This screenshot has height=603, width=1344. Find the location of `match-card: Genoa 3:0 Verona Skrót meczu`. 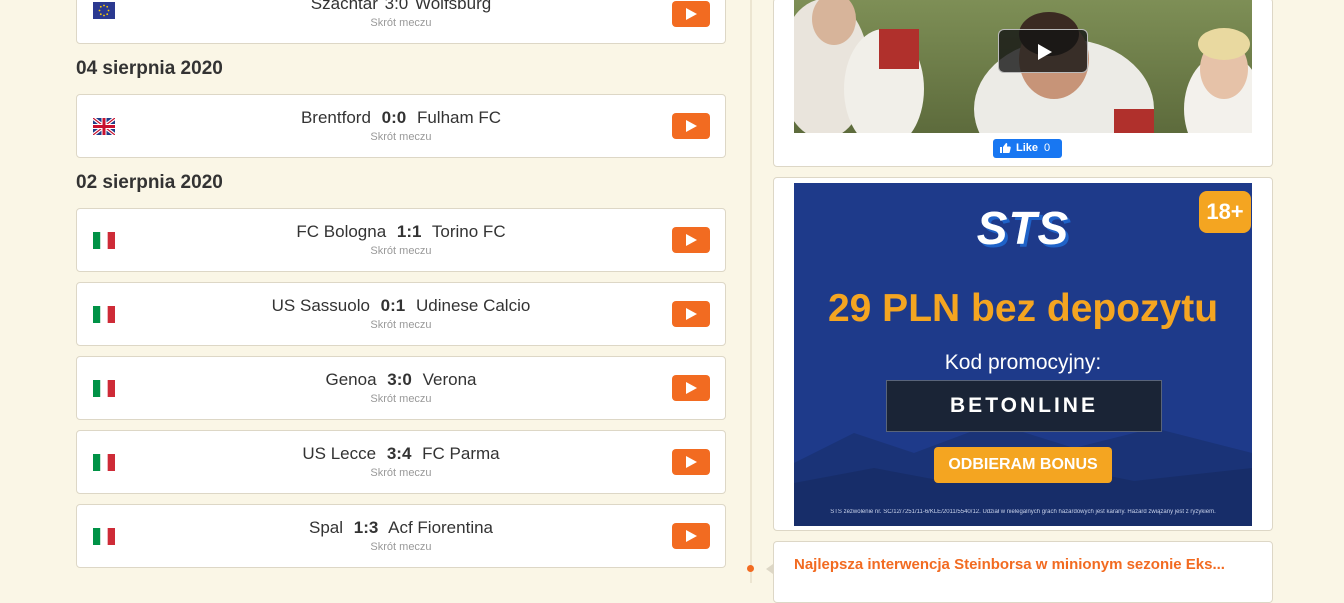

match-card: Genoa 3:0 Verona Skrót meczu is located at coordinates (401, 388).